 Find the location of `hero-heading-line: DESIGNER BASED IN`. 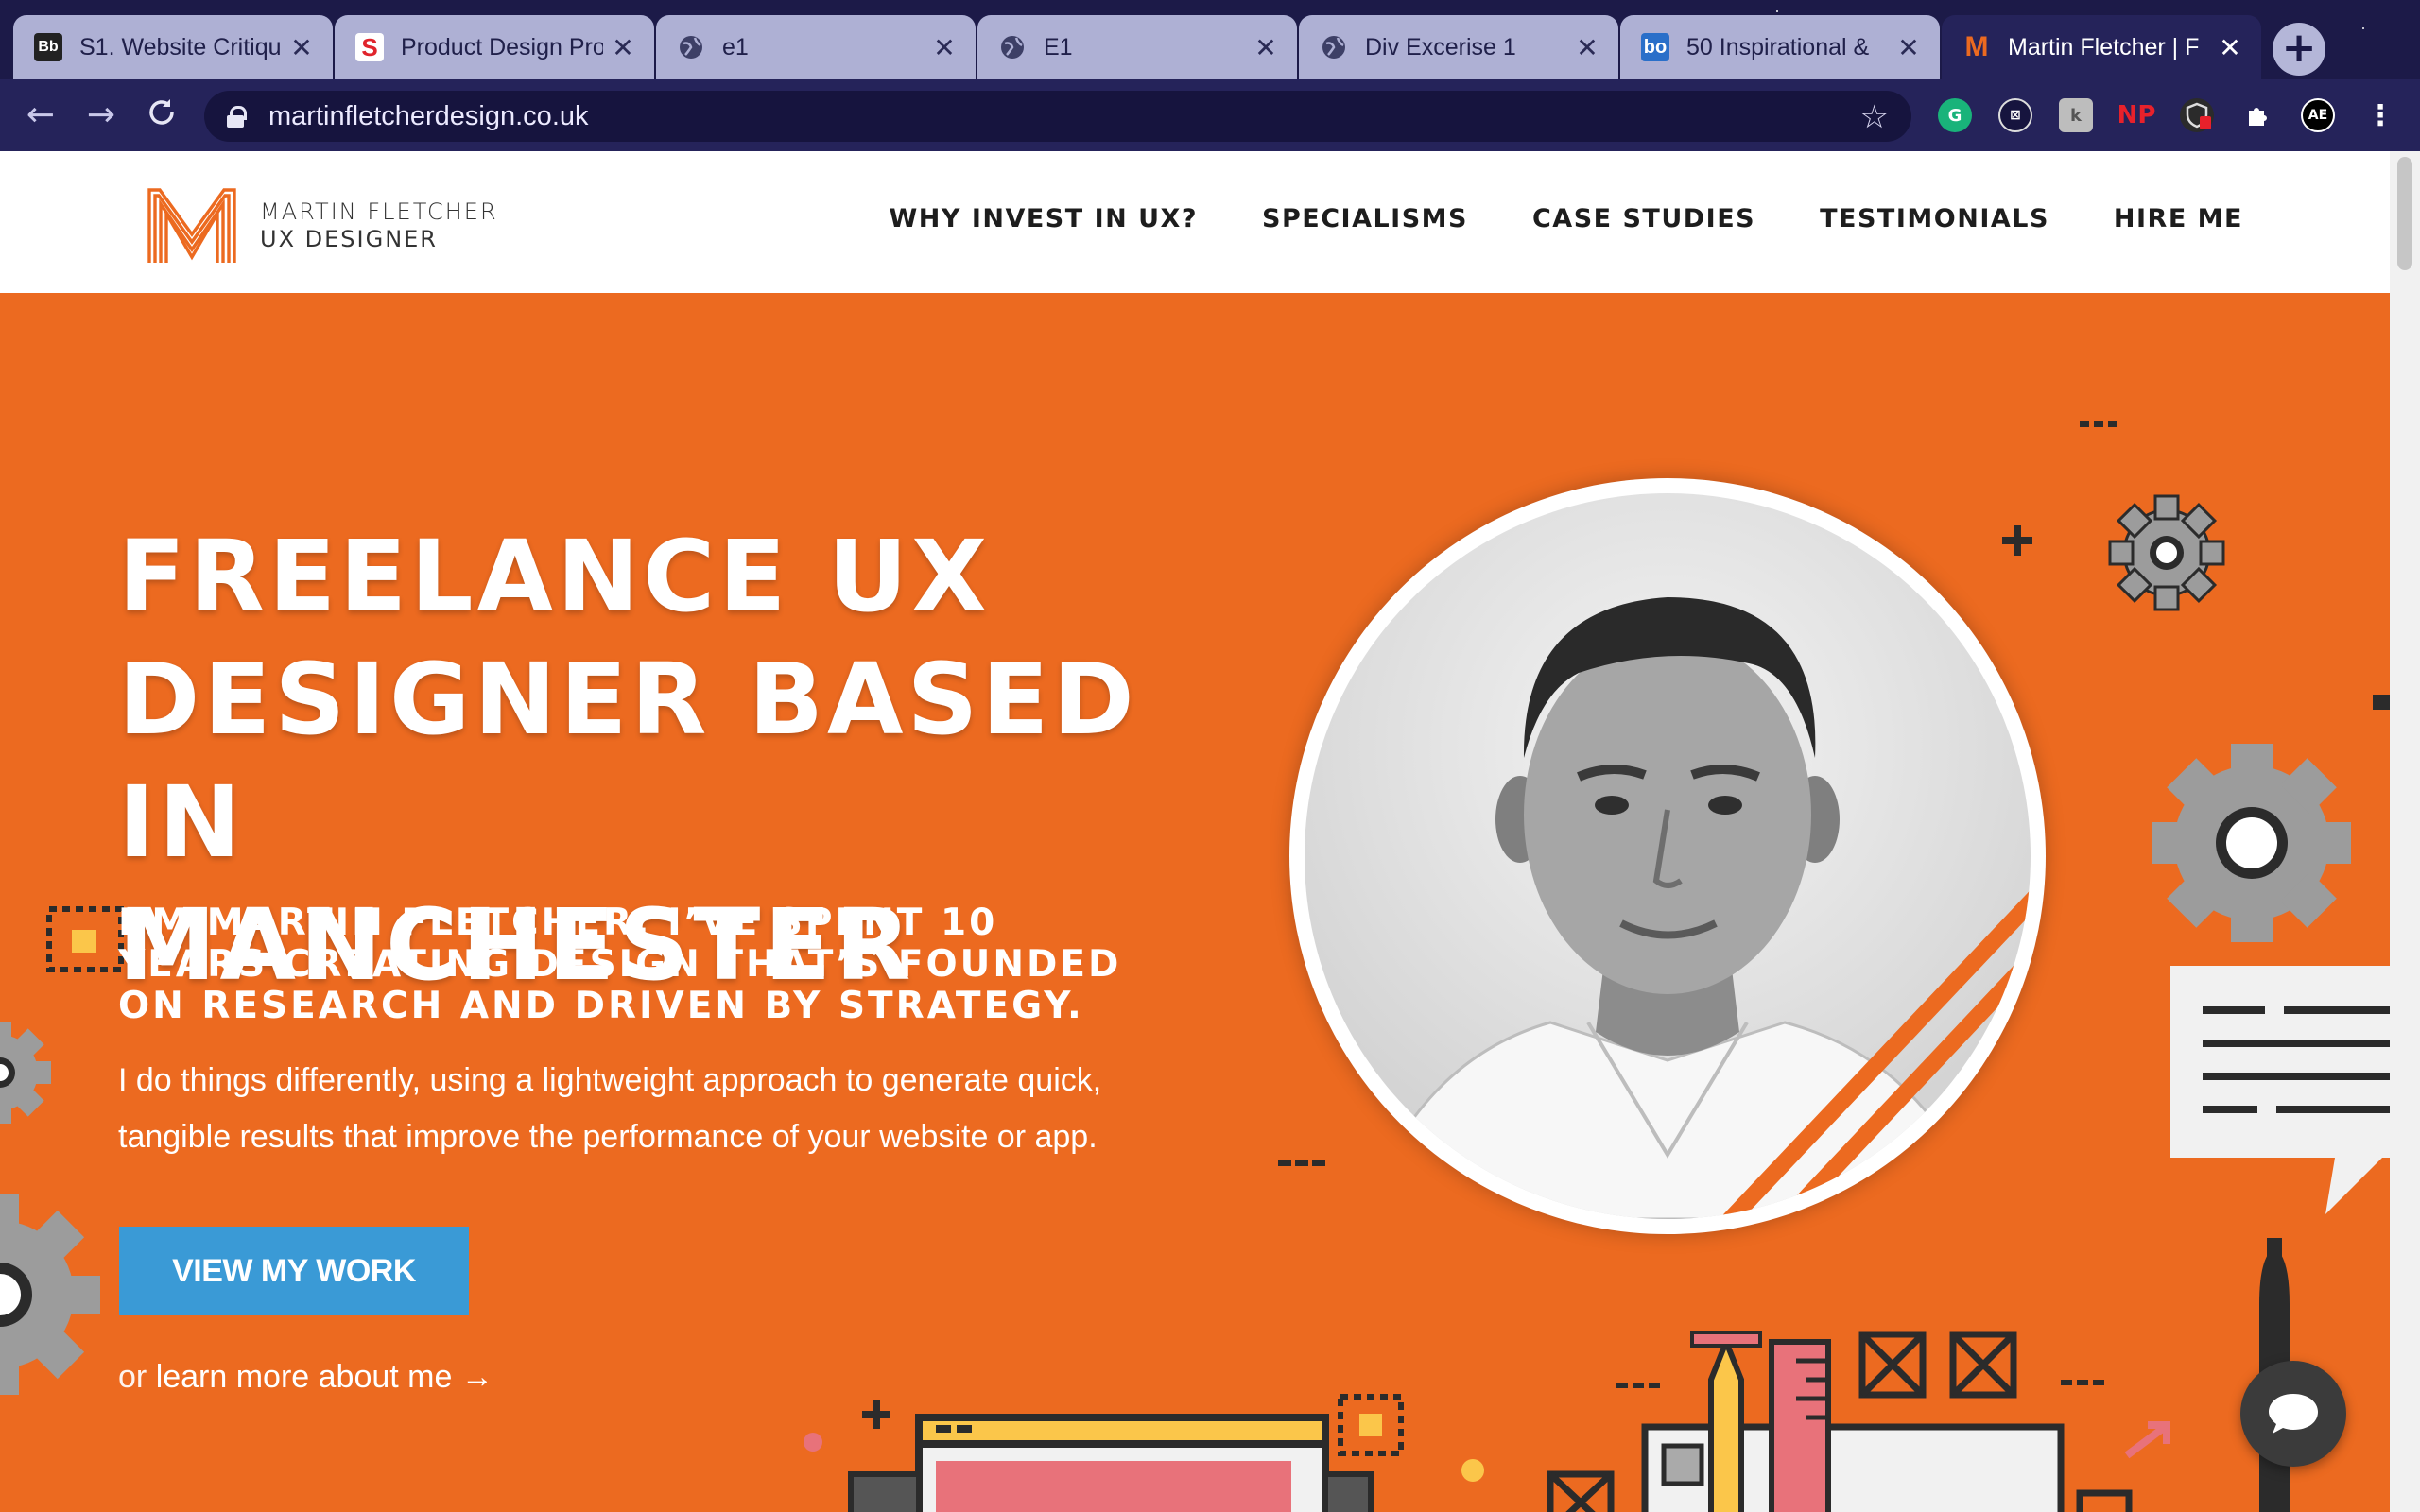

hero-heading-line: DESIGNER BASED IN is located at coordinates (628, 761).